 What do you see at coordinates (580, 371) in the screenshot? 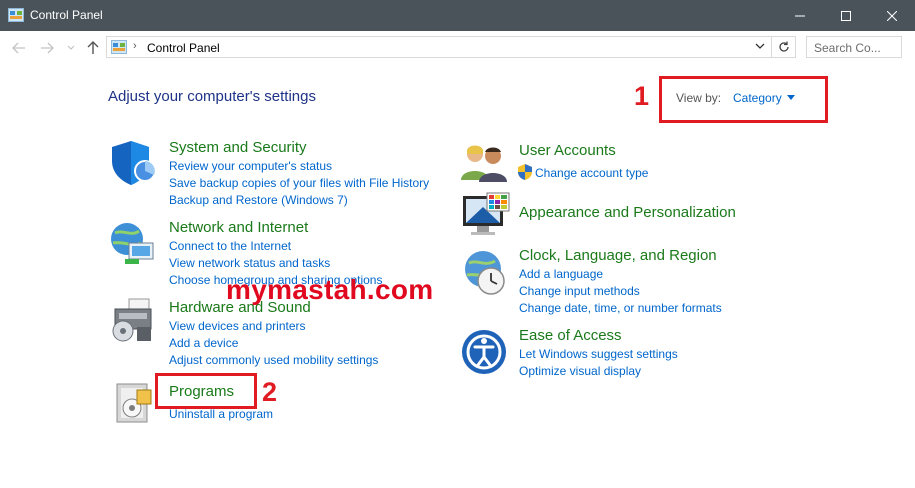
I see `optimize-visual-display-link: Optimize visual display` at bounding box center [580, 371].